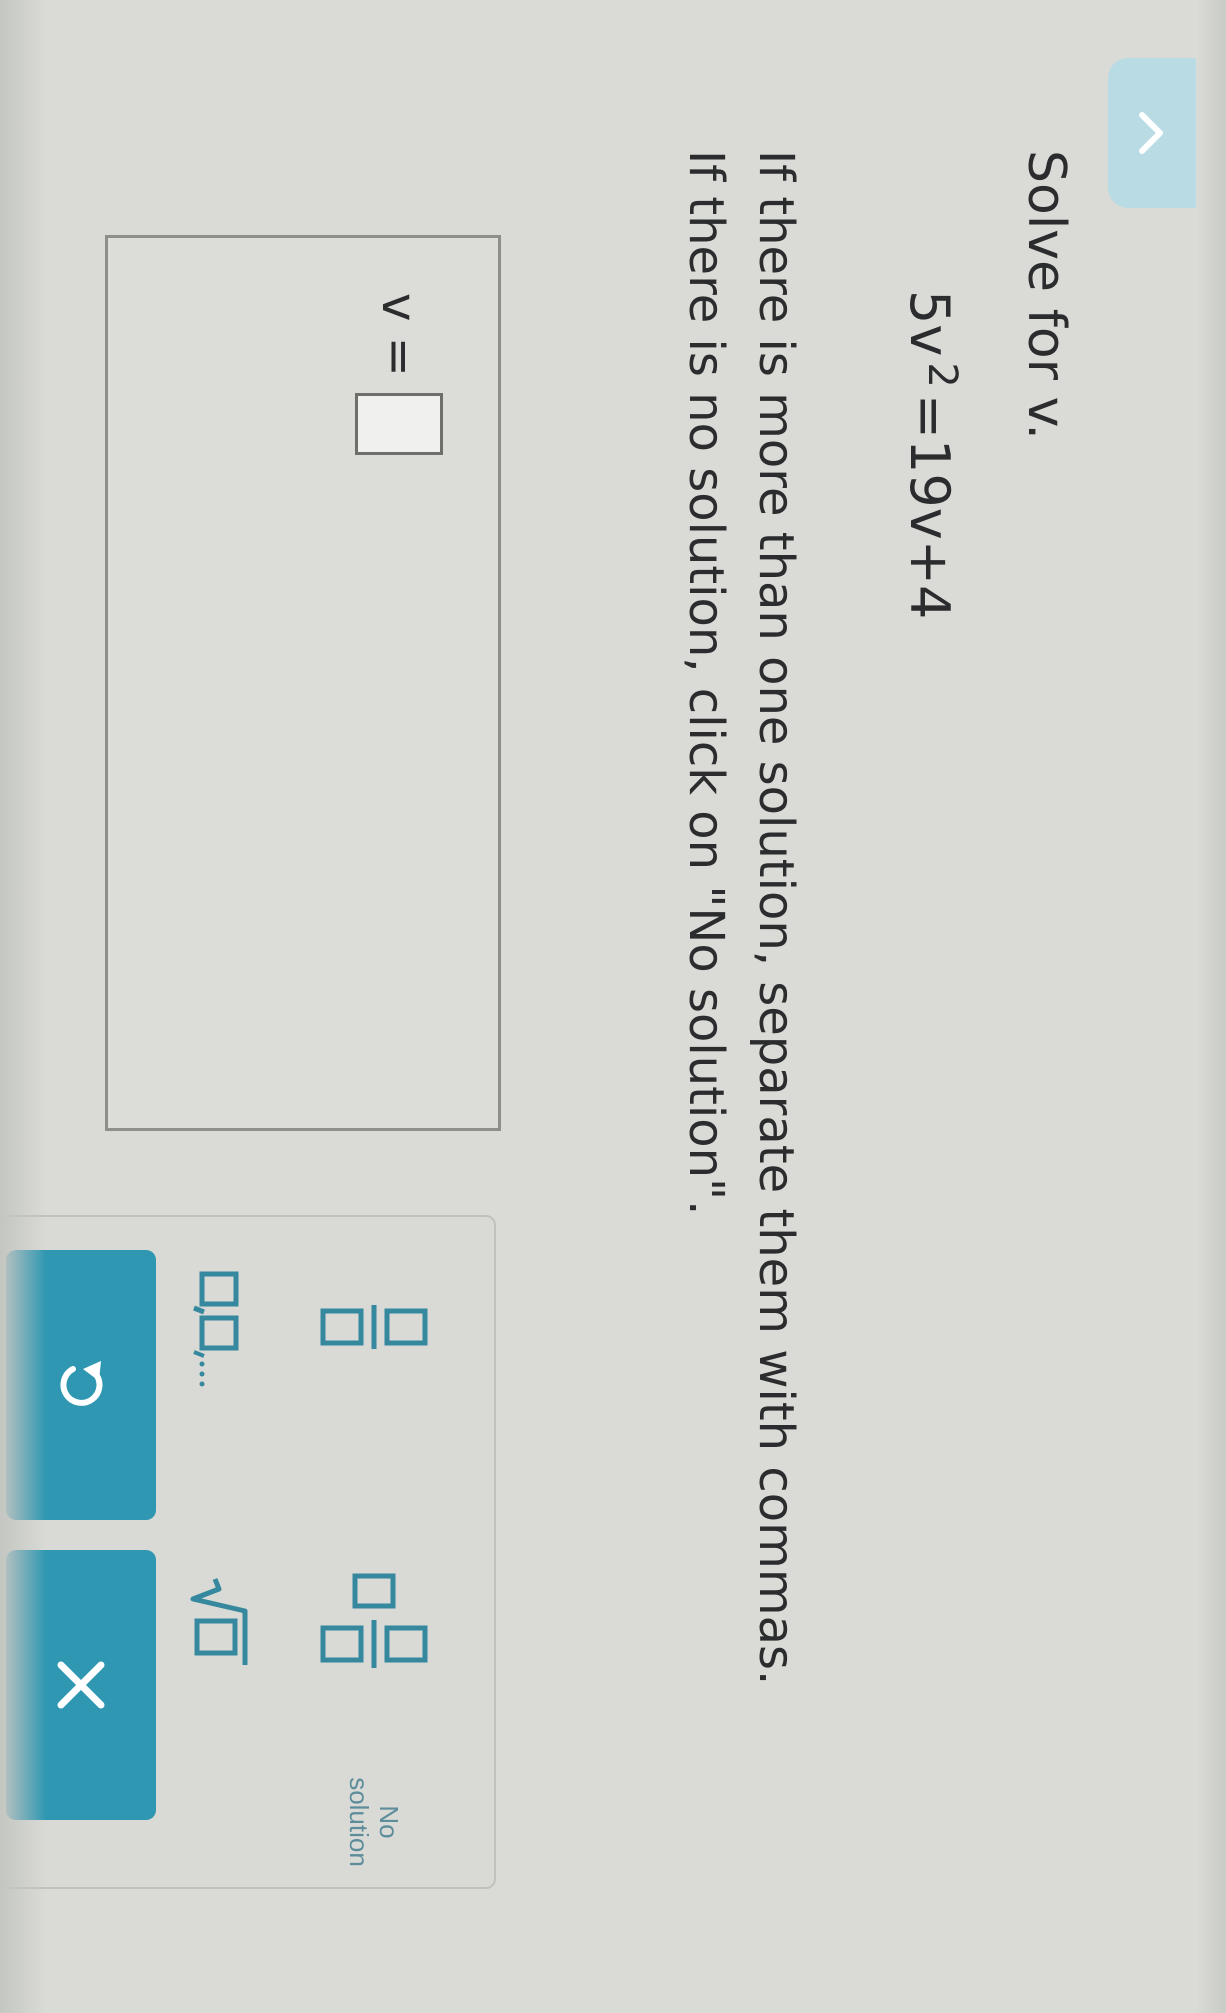 The image size is (1226, 2013). What do you see at coordinates (81, 1383) in the screenshot?
I see `undo-icon` at bounding box center [81, 1383].